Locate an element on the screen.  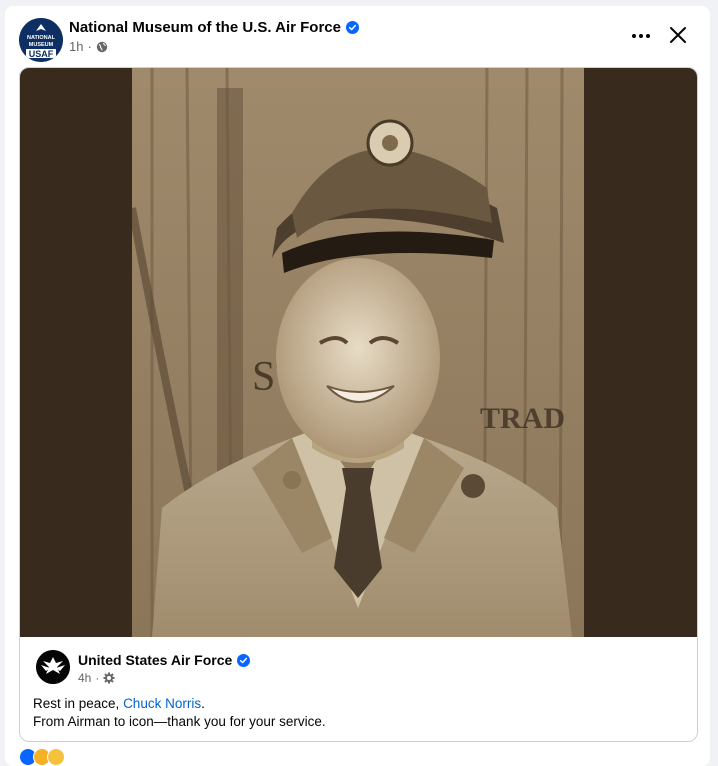
globe-icon is located at coordinates (102, 47).